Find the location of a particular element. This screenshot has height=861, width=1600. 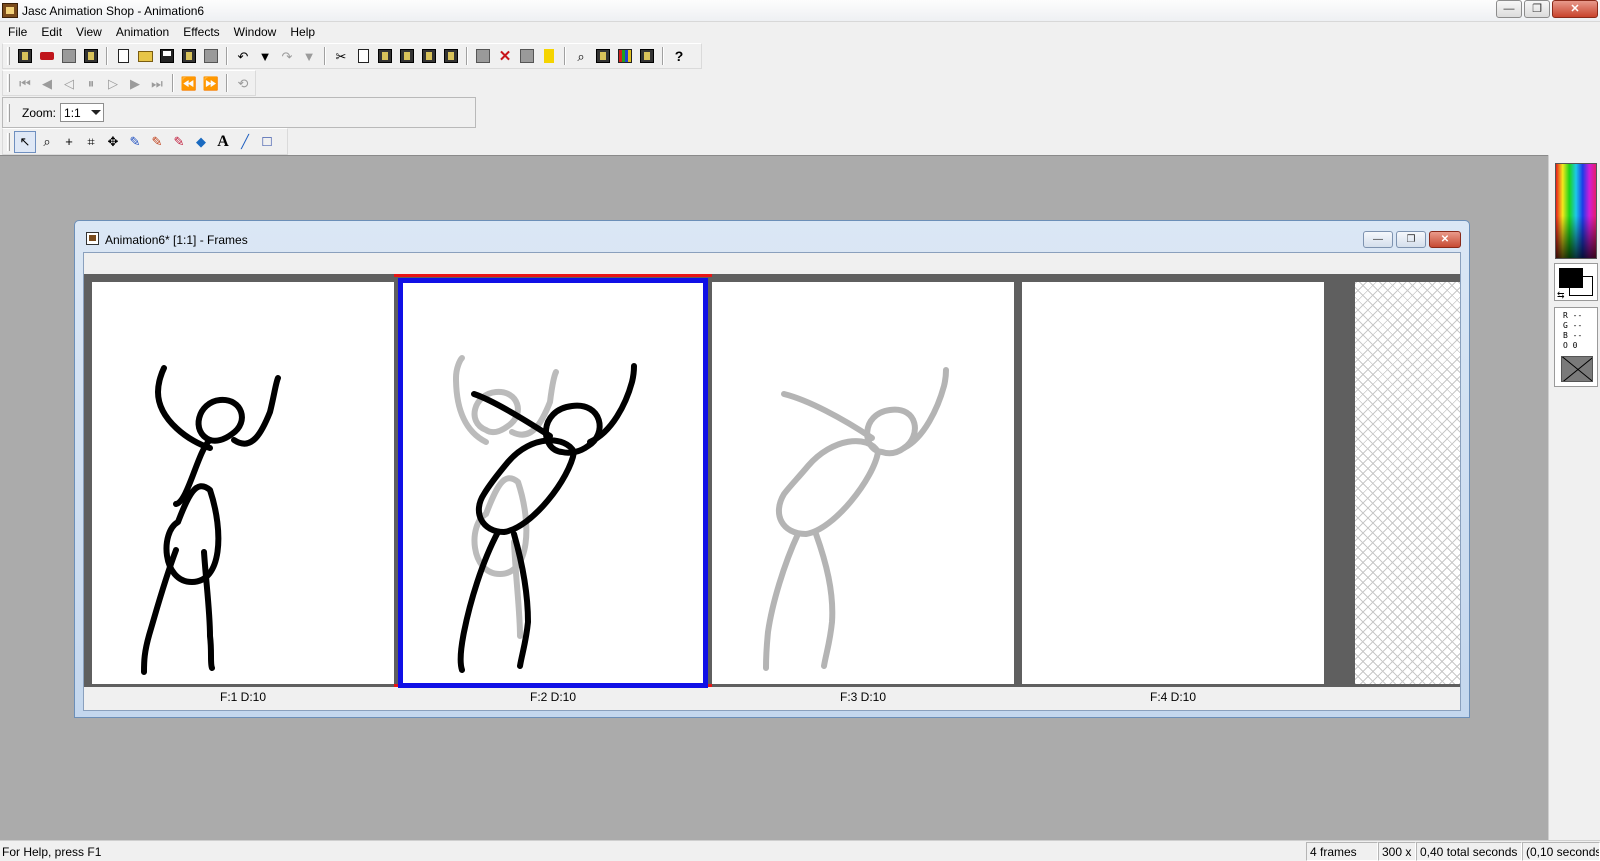

restore-button: ❐ is located at coordinates (1537, 9).